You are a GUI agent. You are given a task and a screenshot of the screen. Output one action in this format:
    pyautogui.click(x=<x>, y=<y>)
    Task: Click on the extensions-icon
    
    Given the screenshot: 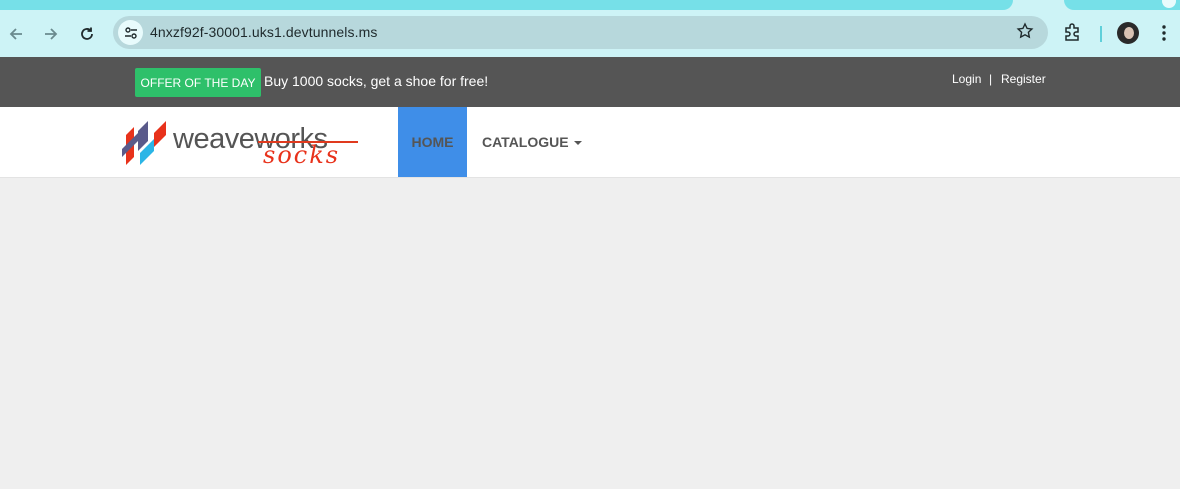 What is the action you would take?
    pyautogui.click(x=1072, y=32)
    